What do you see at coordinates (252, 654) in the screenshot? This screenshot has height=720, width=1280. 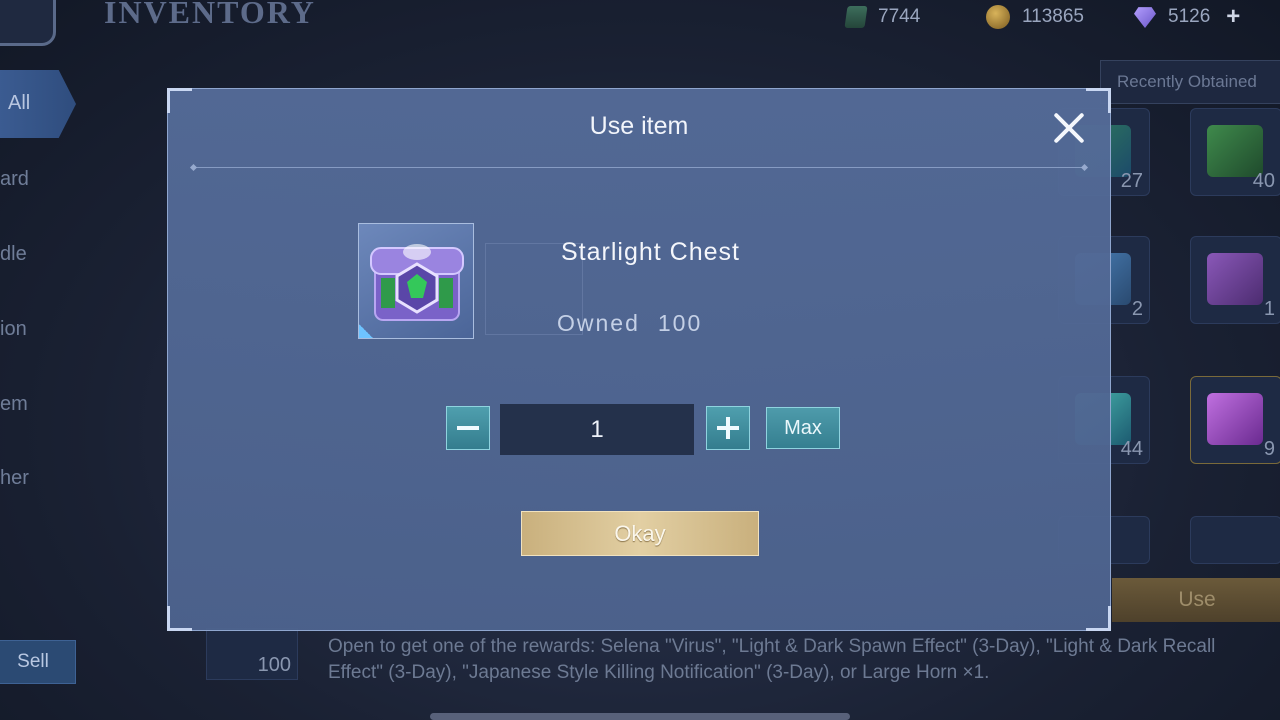 I see `selected-item-thumbnail: 100` at bounding box center [252, 654].